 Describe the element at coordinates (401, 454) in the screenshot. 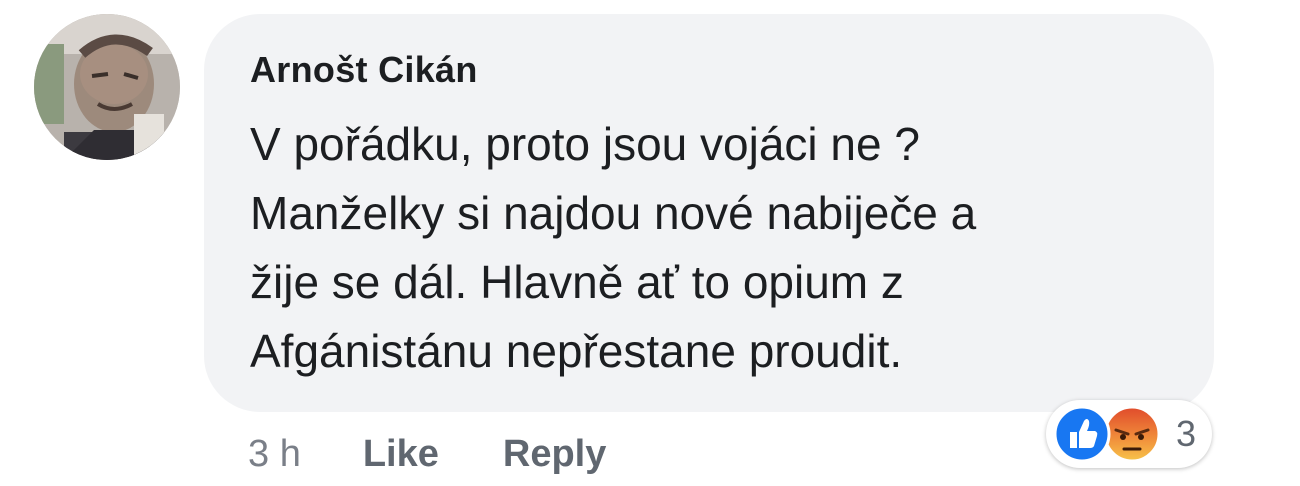

I see `like-button: Like` at that location.